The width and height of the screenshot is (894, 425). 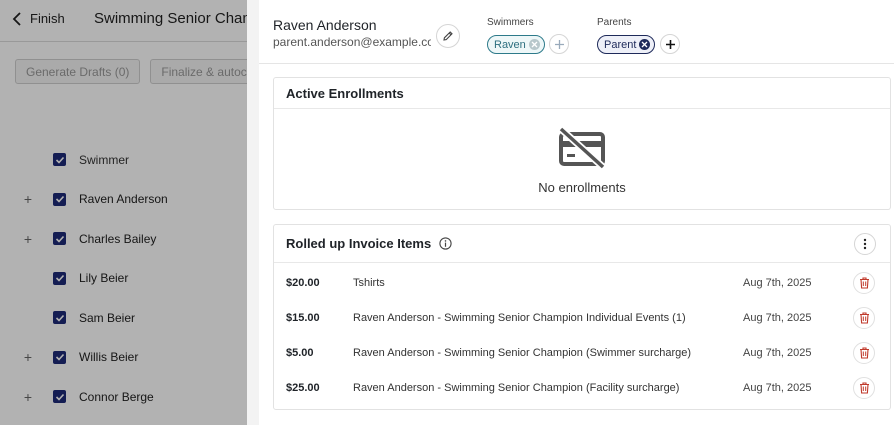 I want to click on invoice-amount: $5.00, so click(x=300, y=353).